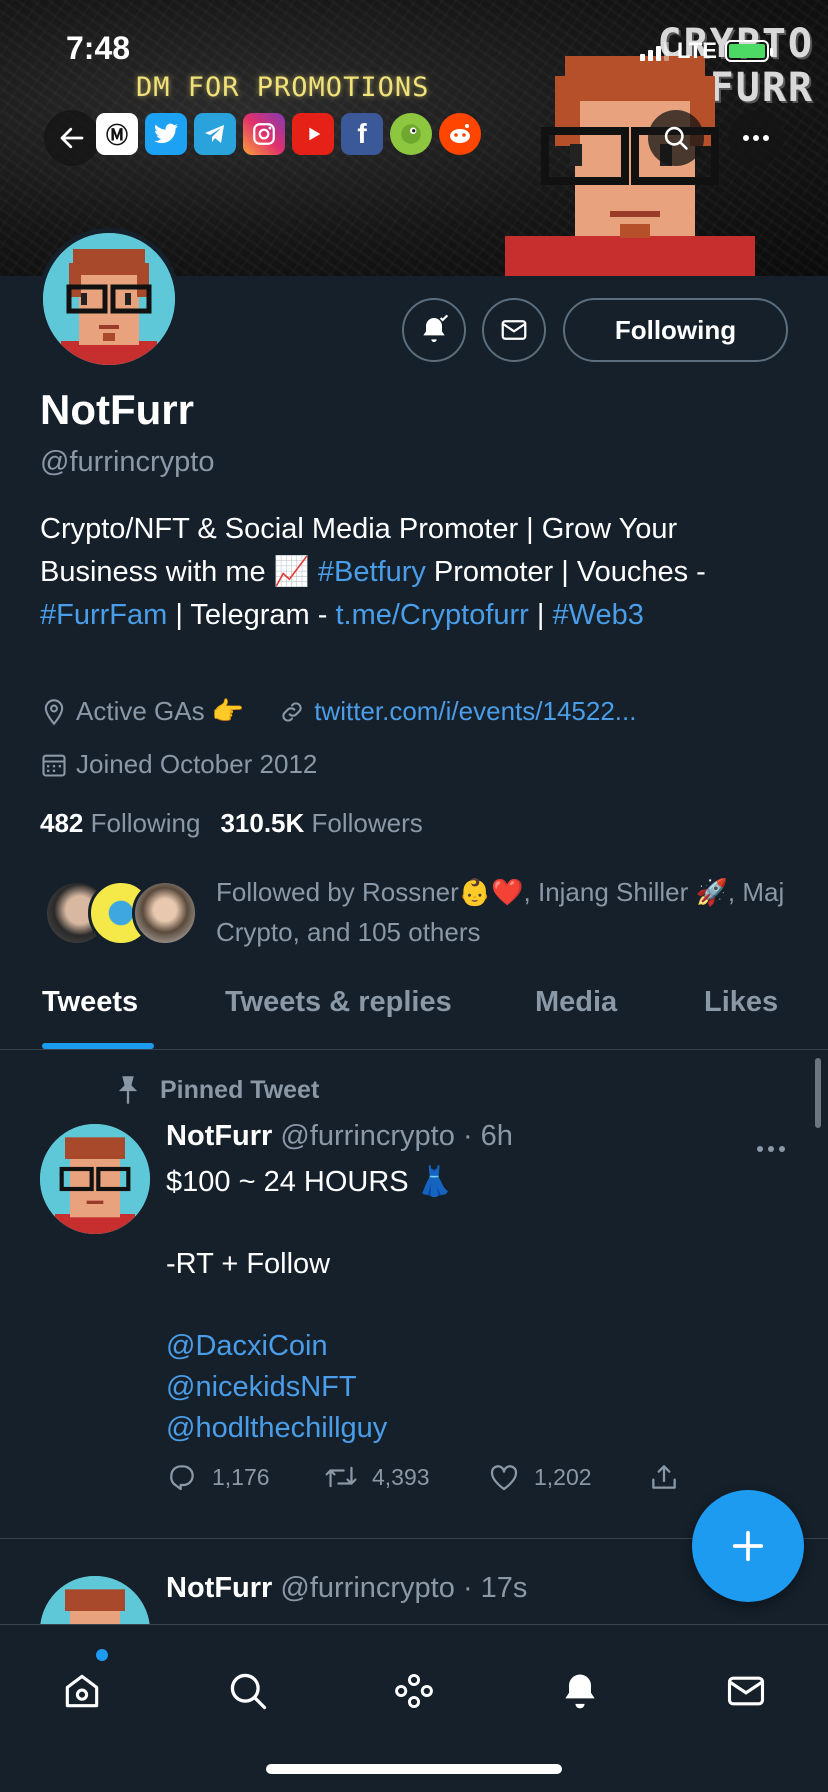 The height and width of the screenshot is (1792, 828). Describe the element at coordinates (675, 330) in the screenshot. I see `following-button: Following` at that location.